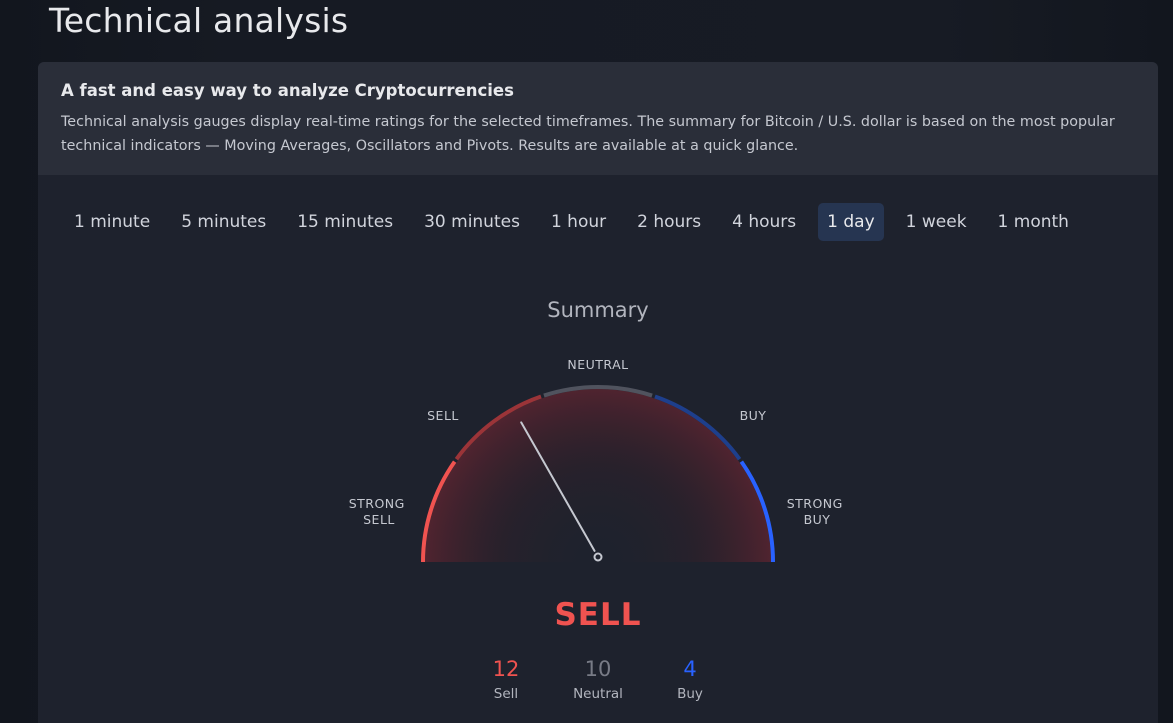 Image resolution: width=1173 pixels, height=723 pixels. I want to click on neutral-count-label: Neutral, so click(598, 694).